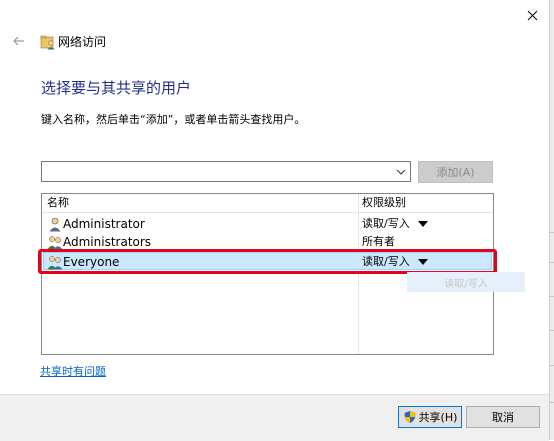 Image resolution: width=554 pixels, height=441 pixels. What do you see at coordinates (221, 172) in the screenshot?
I see `user-name-input` at bounding box center [221, 172].